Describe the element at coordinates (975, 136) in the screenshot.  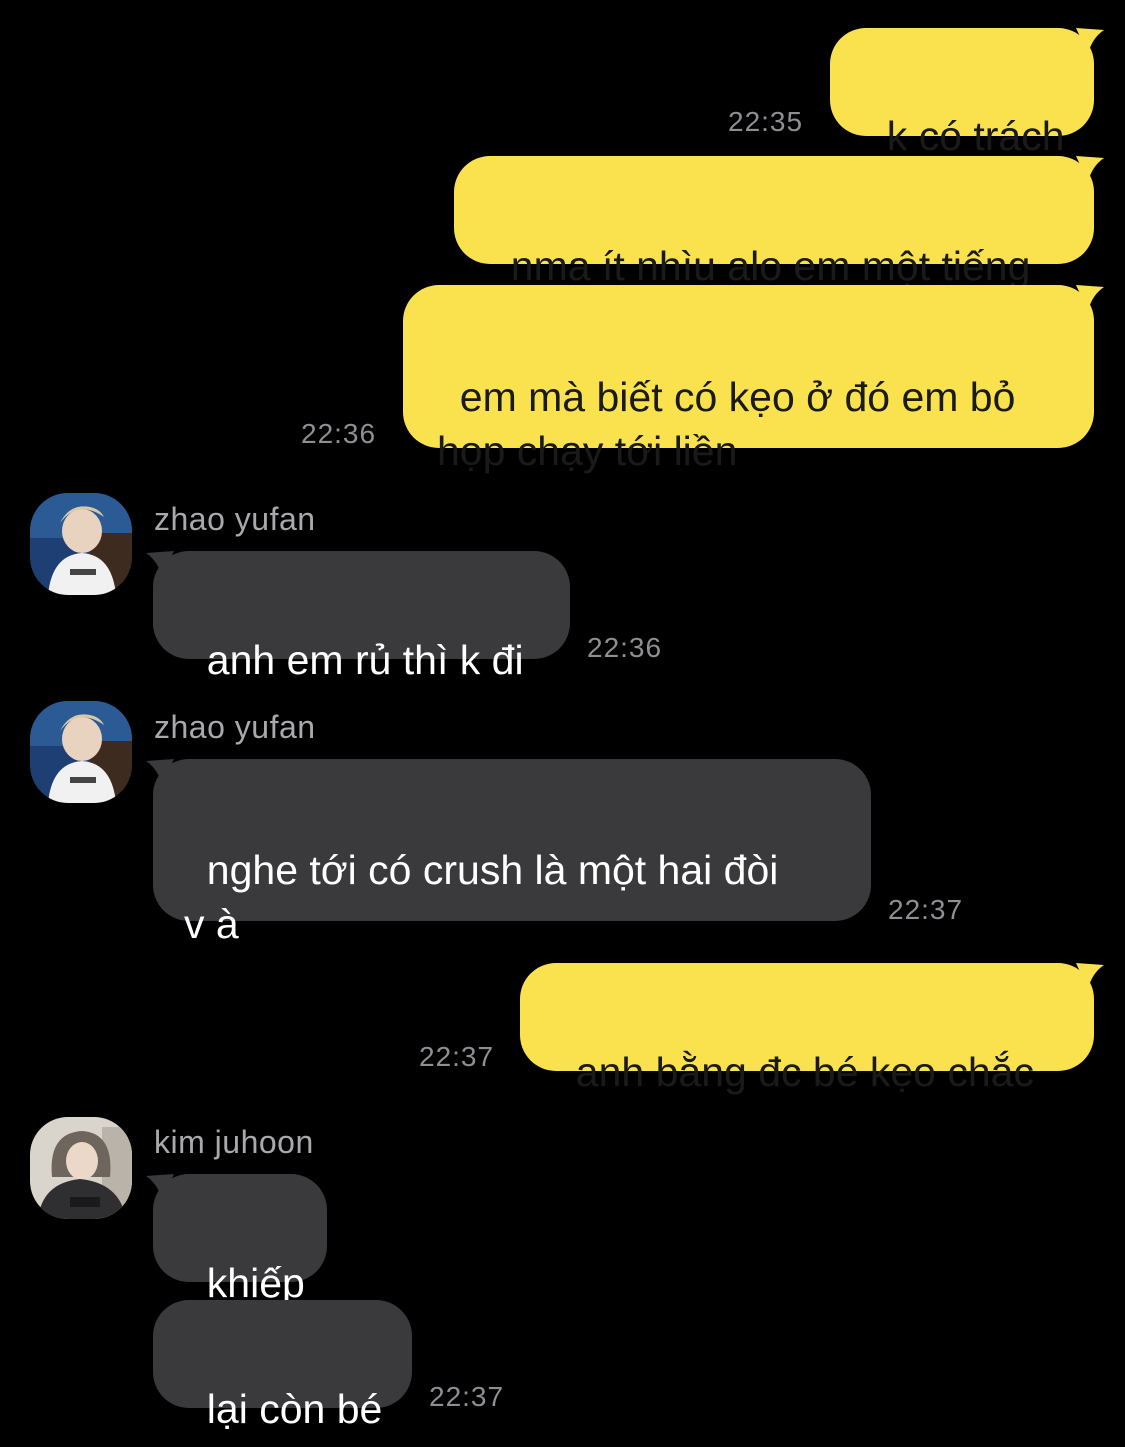
I see `message-text: k có trách` at that location.